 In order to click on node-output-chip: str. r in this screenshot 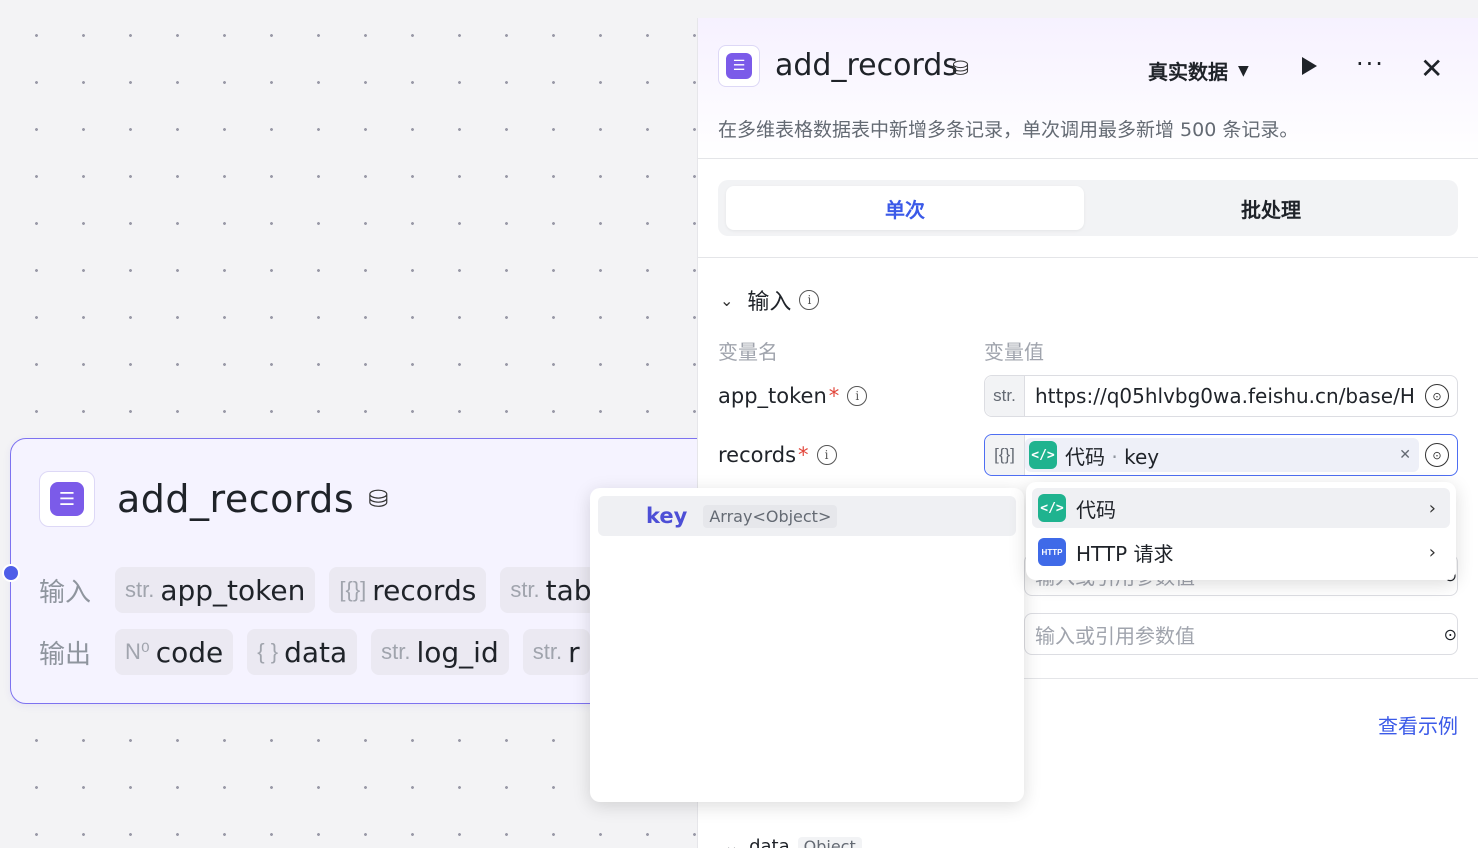, I will do `click(556, 652)`.